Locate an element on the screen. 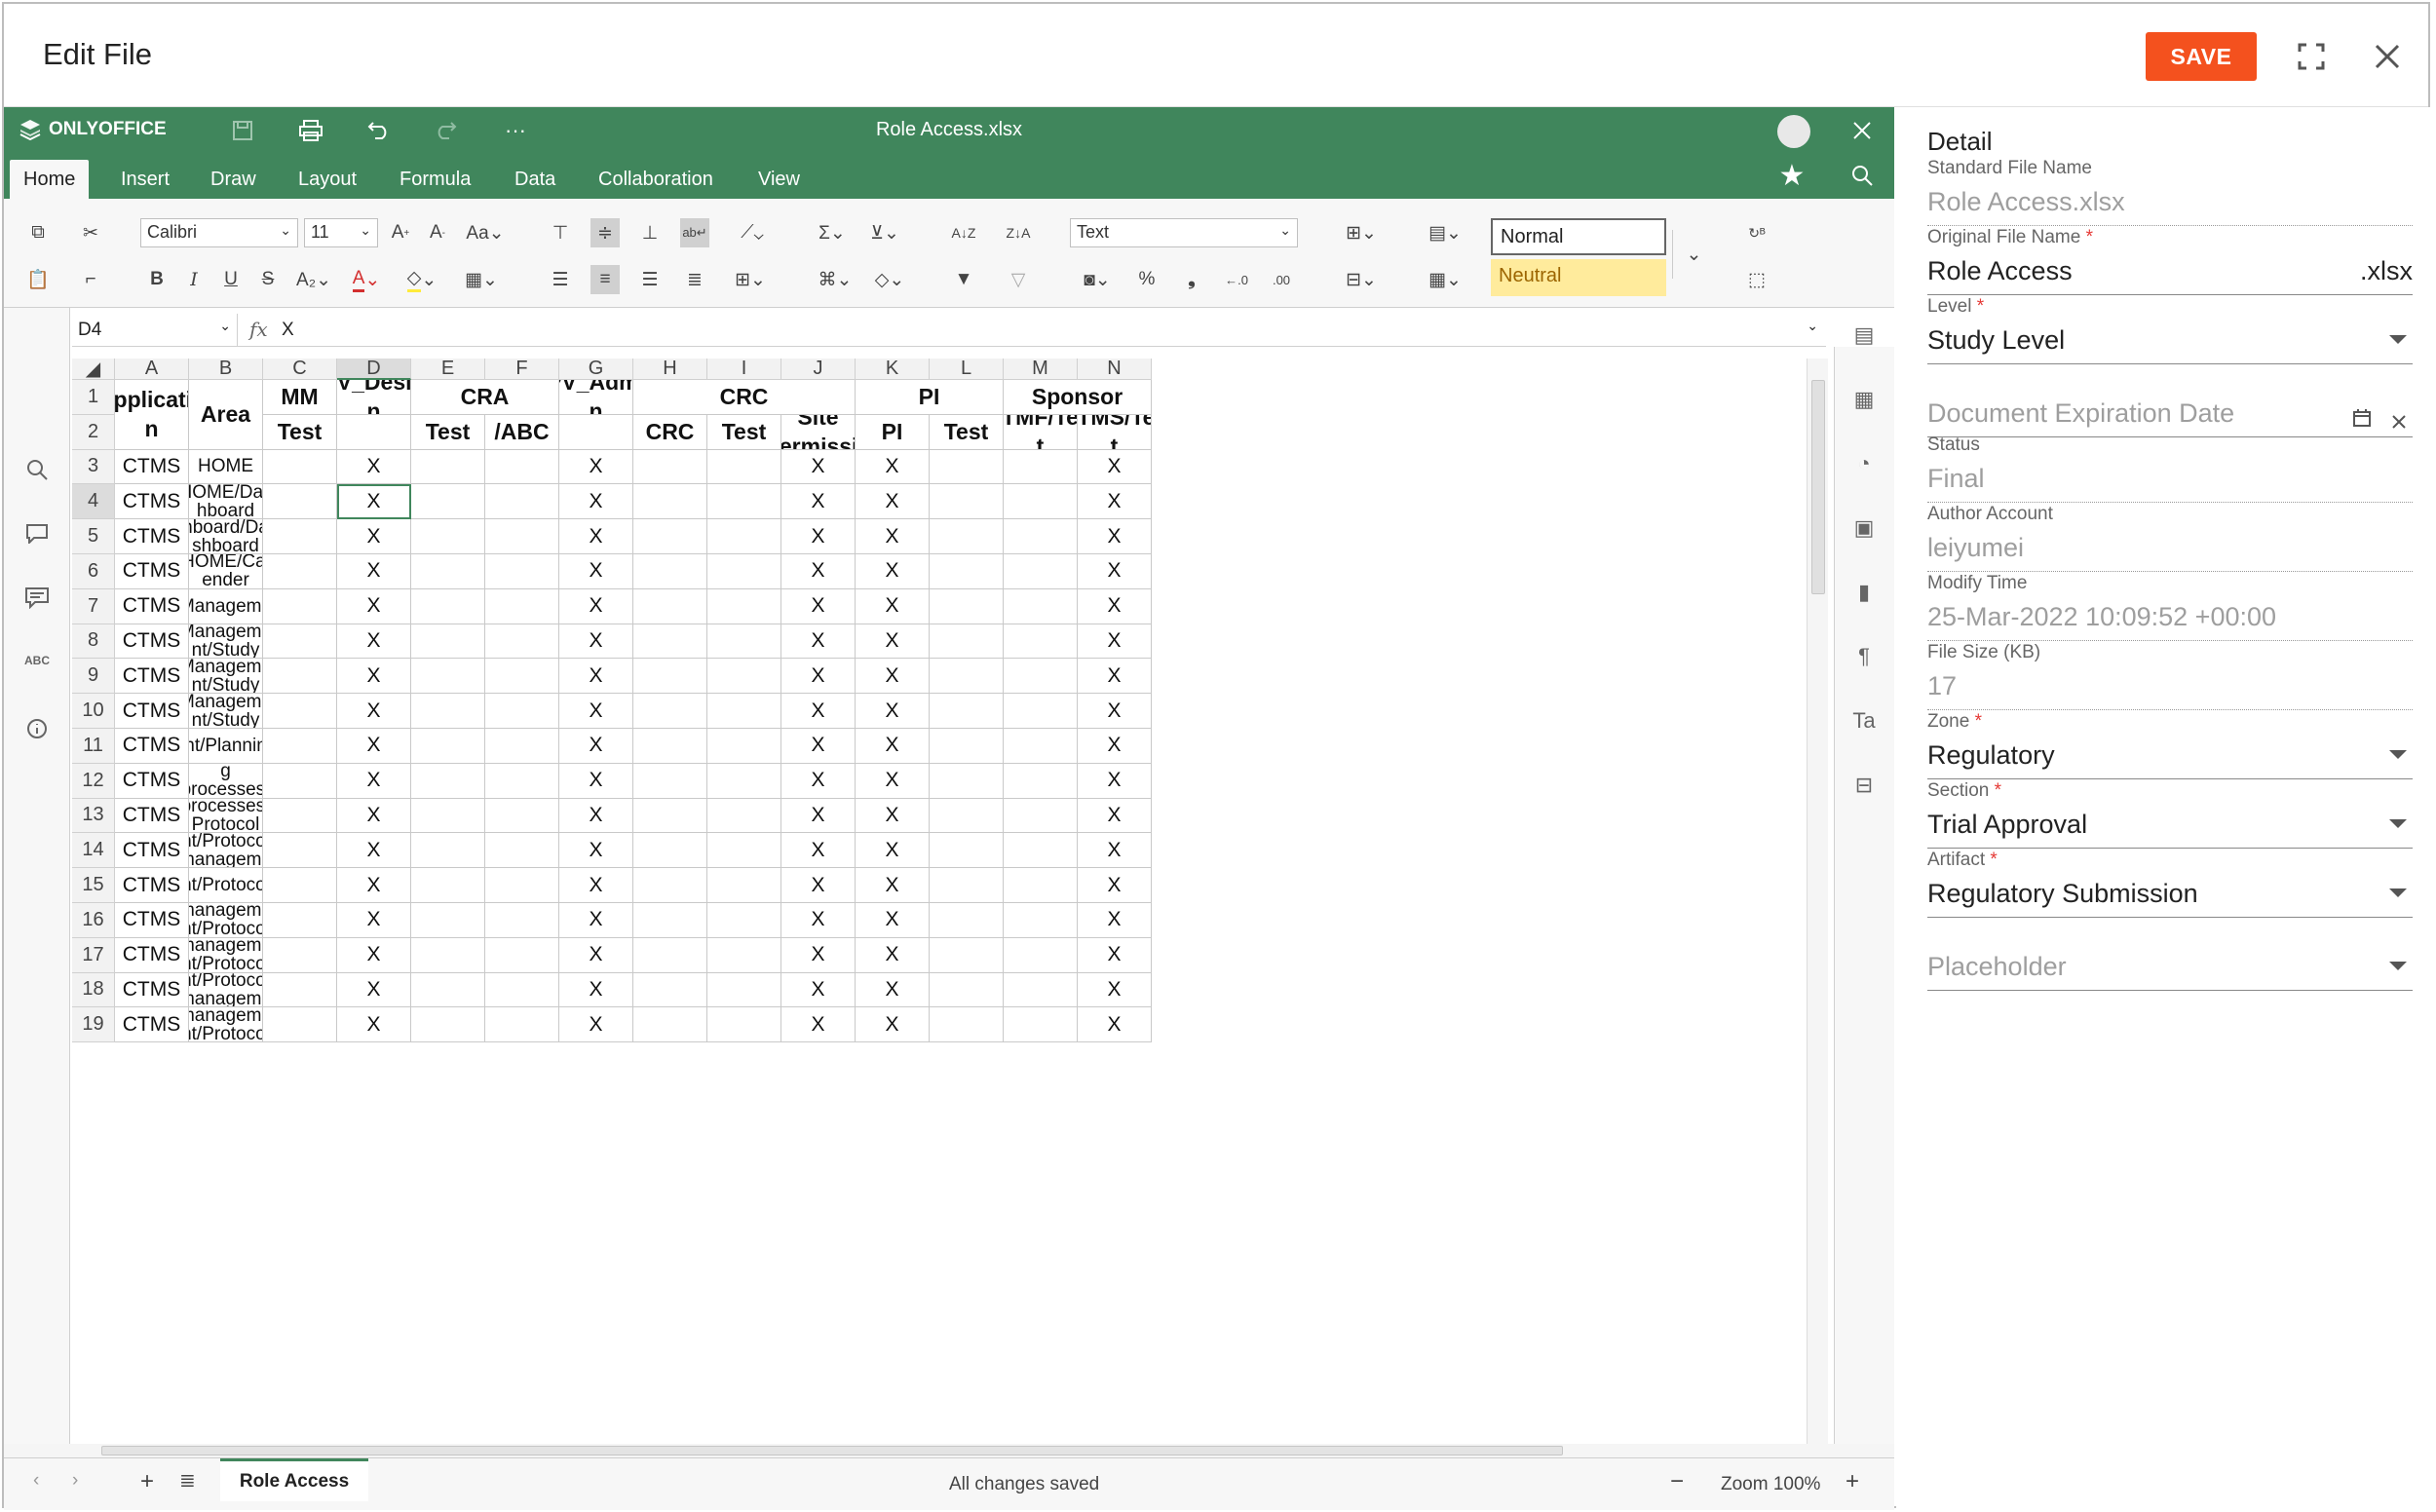 This screenshot has height=1512, width=2436. calendar-icon is located at coordinates (2362, 419).